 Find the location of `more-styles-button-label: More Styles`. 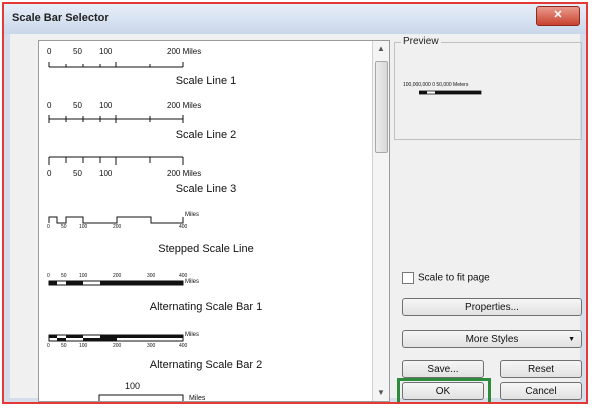

more-styles-button-label: More Styles is located at coordinates (492, 339).